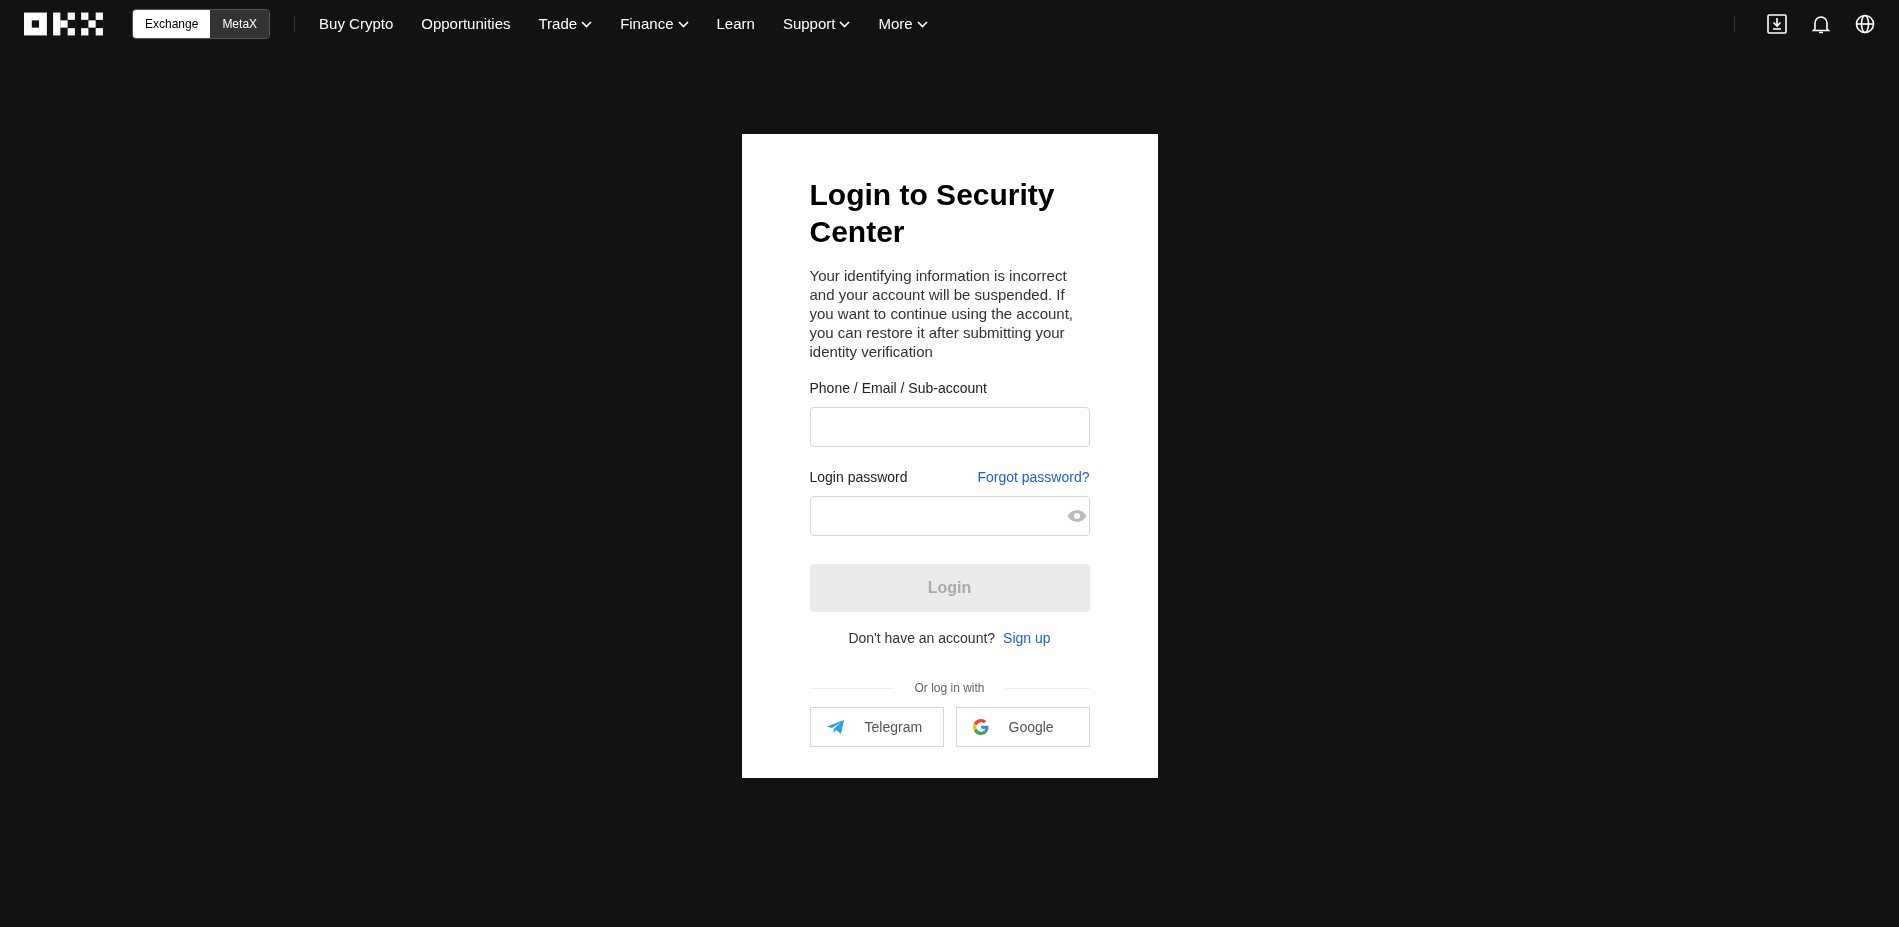 This screenshot has height=927, width=1899. I want to click on google-g-icon, so click(980, 727).